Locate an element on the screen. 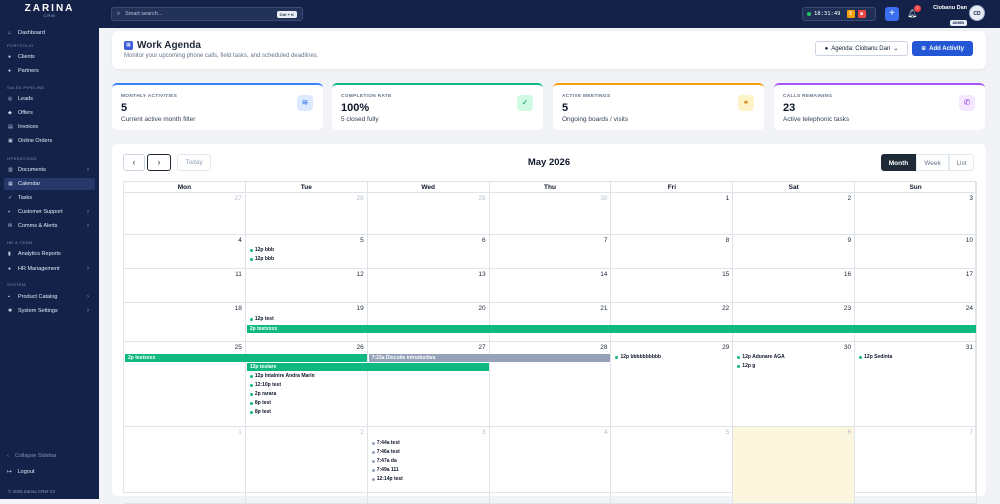  event-label: 7:47a da is located at coordinates (386, 461).